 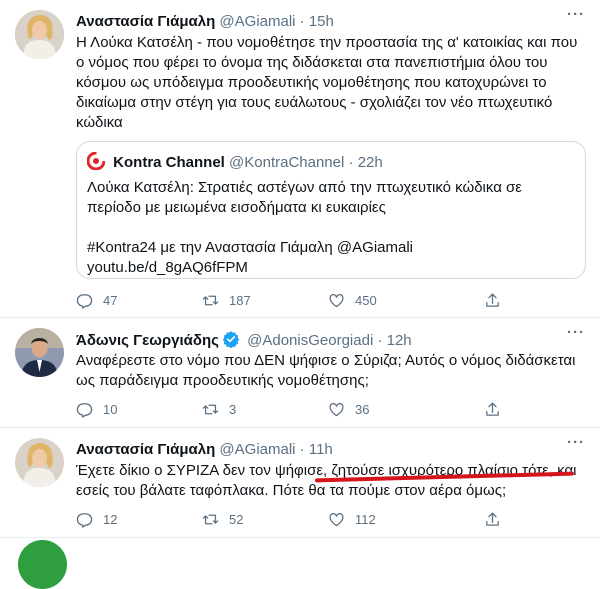 I want to click on tweet-actions: 10 3 36, so click(x=326, y=409).